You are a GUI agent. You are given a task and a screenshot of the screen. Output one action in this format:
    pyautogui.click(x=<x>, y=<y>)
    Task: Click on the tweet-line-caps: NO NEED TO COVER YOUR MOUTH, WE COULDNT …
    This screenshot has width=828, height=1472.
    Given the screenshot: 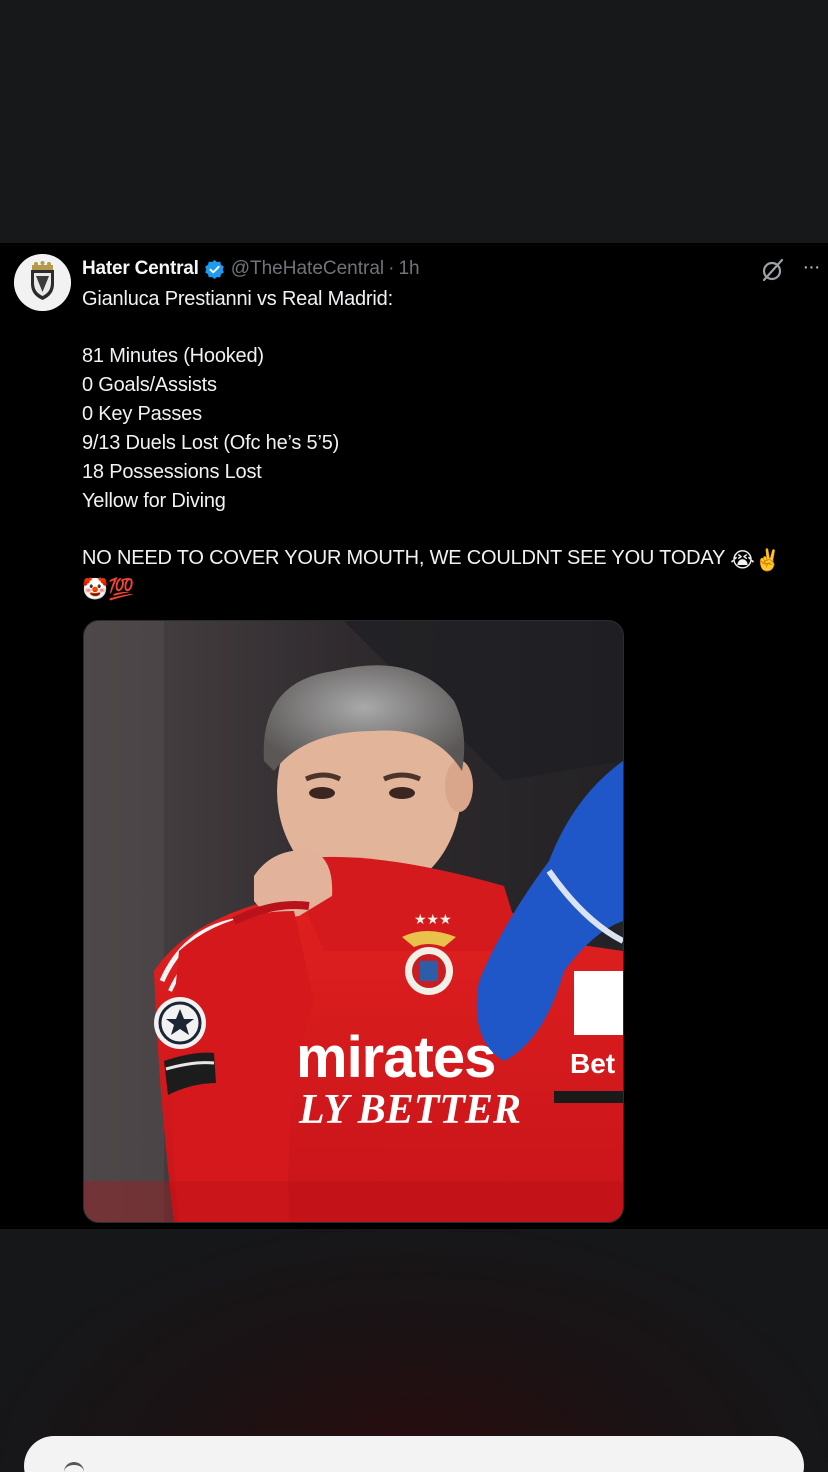 What is the action you would take?
    pyautogui.click(x=431, y=558)
    